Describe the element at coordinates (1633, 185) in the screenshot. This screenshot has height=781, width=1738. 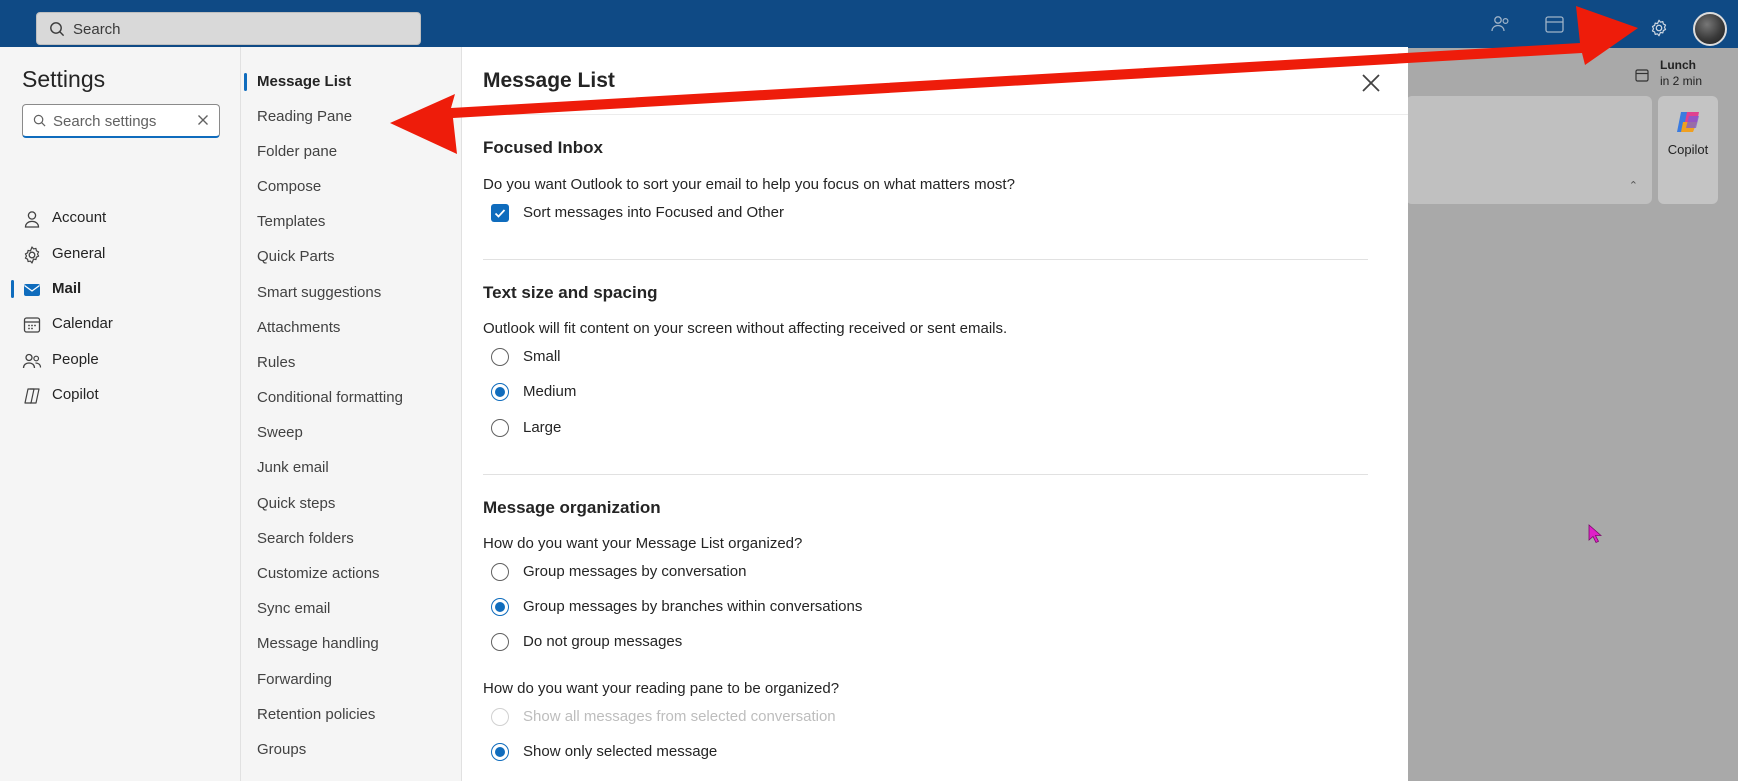
I see `chevron-up-icon: ⌃` at that location.